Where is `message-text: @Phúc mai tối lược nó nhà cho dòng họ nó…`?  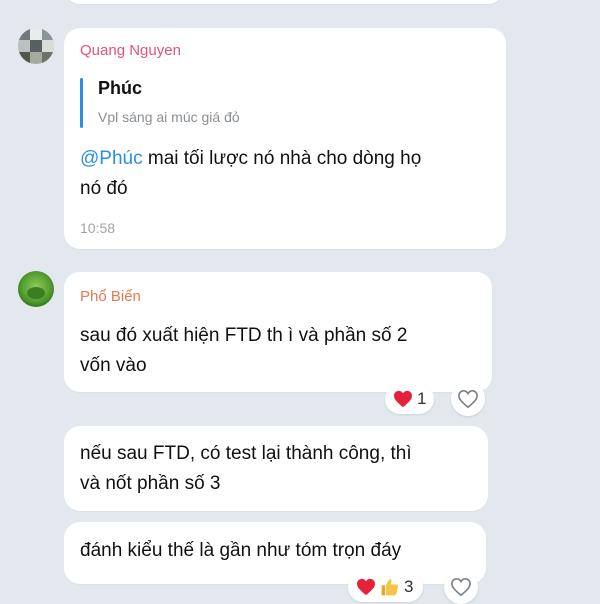 message-text: @Phúc mai tối lược nó nhà cho dòng họ nó… is located at coordinates (290, 174).